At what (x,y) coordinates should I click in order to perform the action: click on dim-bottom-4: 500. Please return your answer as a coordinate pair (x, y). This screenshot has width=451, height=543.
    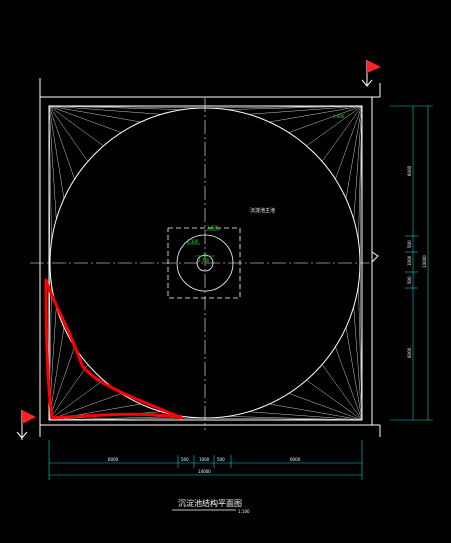
    Looking at the image, I should click on (221, 459).